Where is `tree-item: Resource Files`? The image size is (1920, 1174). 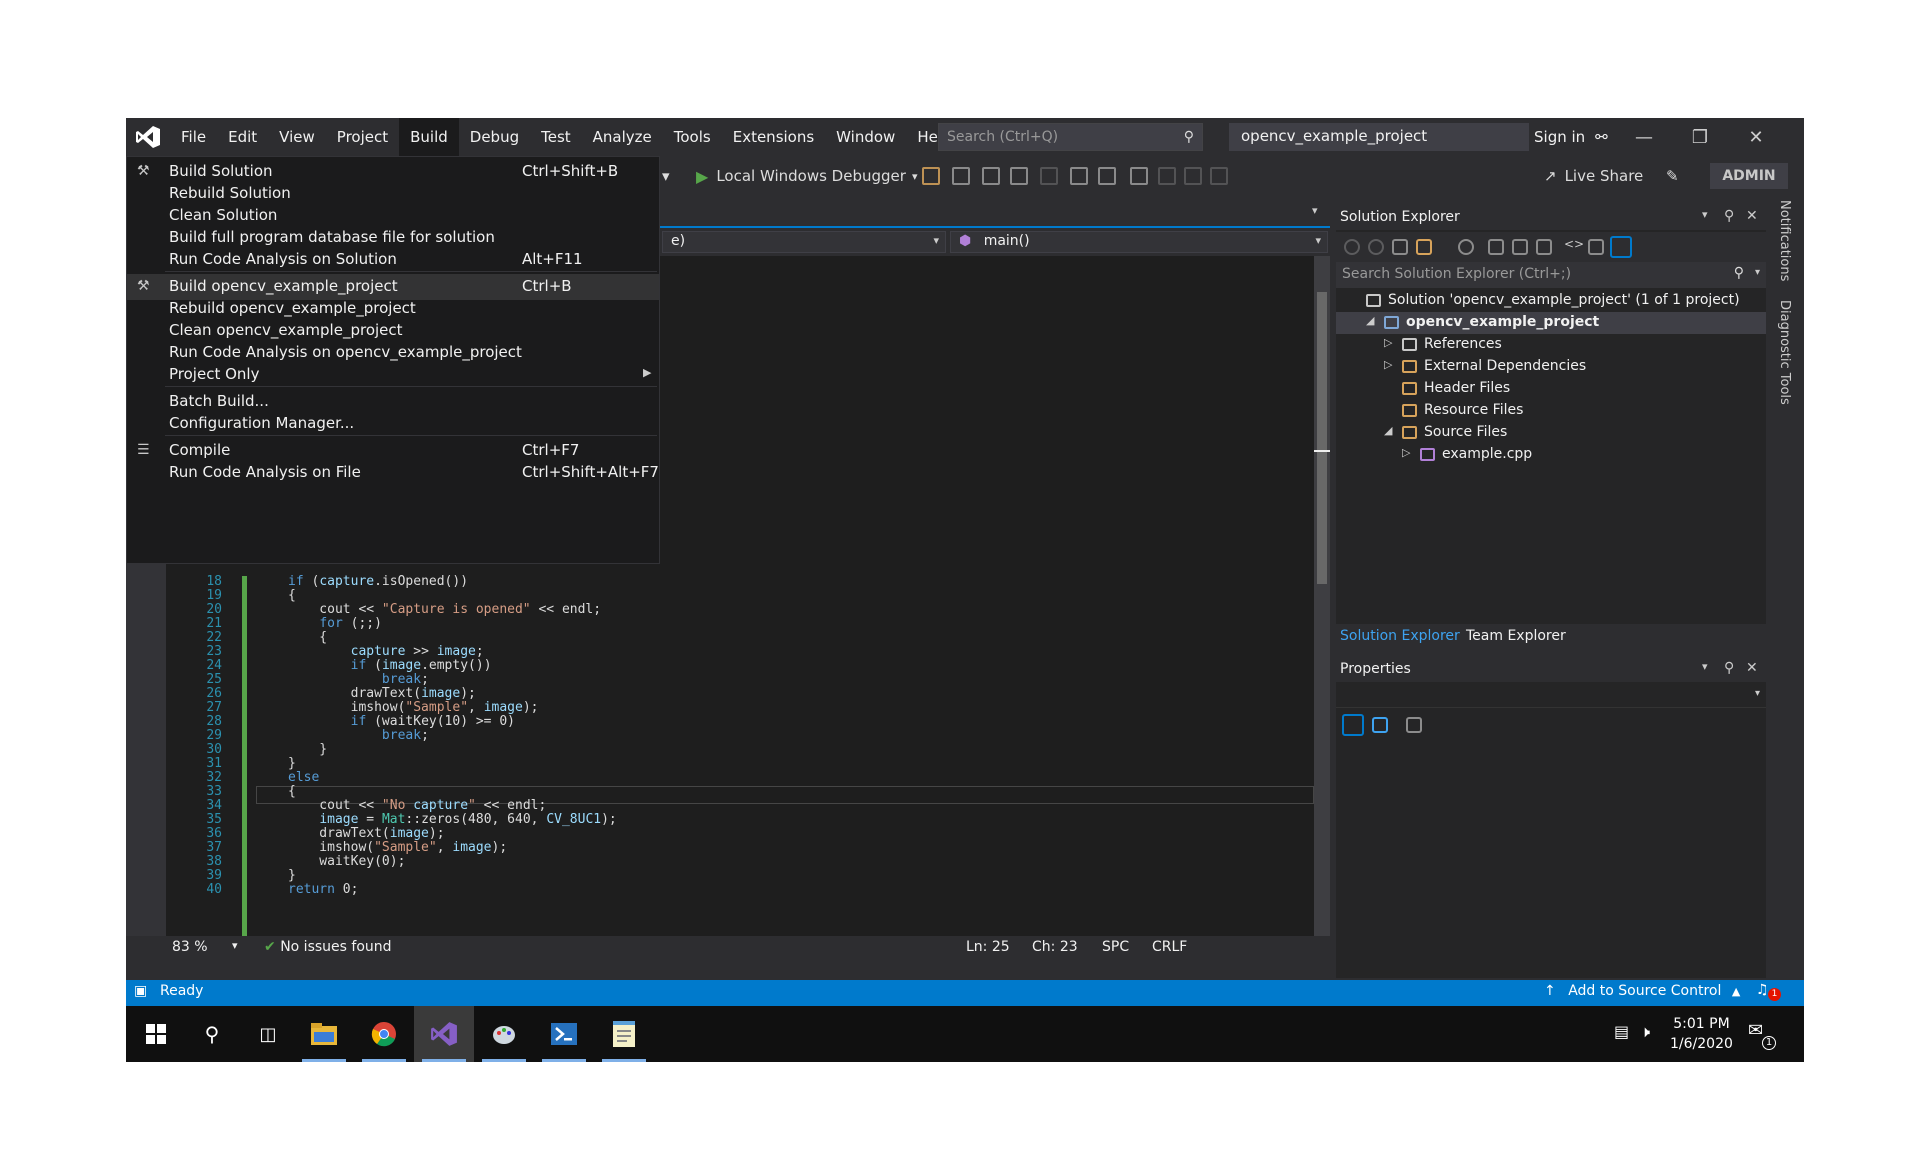 tree-item: Resource Files is located at coordinates (1551, 411).